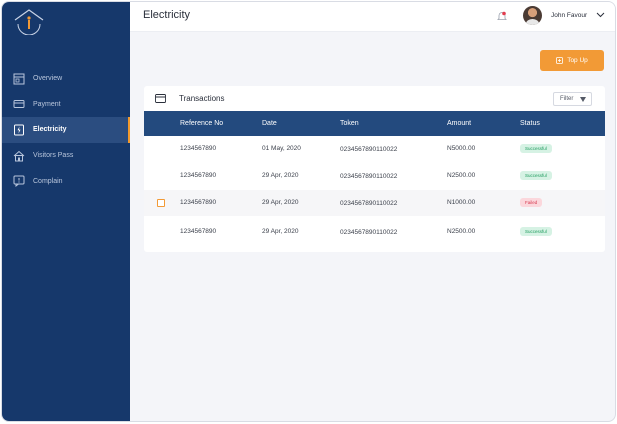 Image resolution: width=617 pixels, height=424 pixels. Describe the element at coordinates (531, 202) in the screenshot. I see `status-badge: Failed` at that location.